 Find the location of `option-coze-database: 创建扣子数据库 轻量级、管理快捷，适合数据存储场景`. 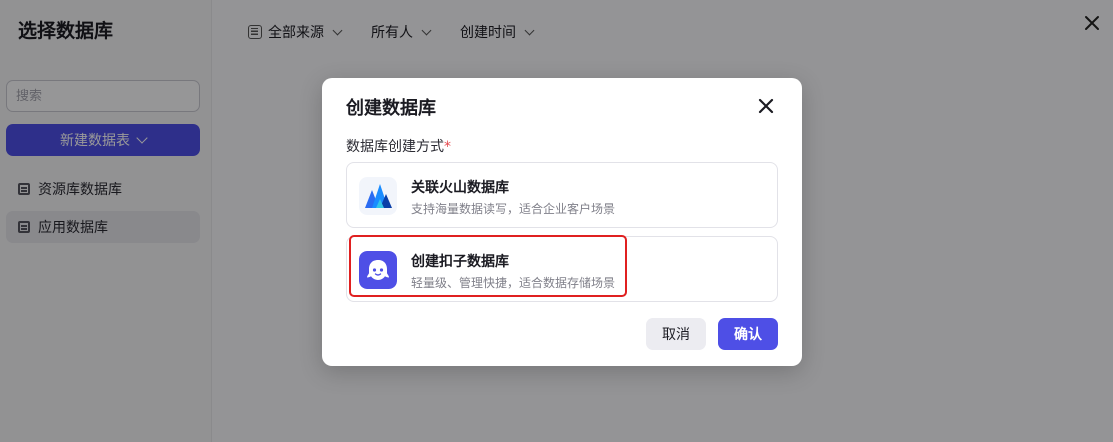

option-coze-database: 创建扣子数据库 轻量级、管理快捷，适合数据存储场景 is located at coordinates (562, 269).